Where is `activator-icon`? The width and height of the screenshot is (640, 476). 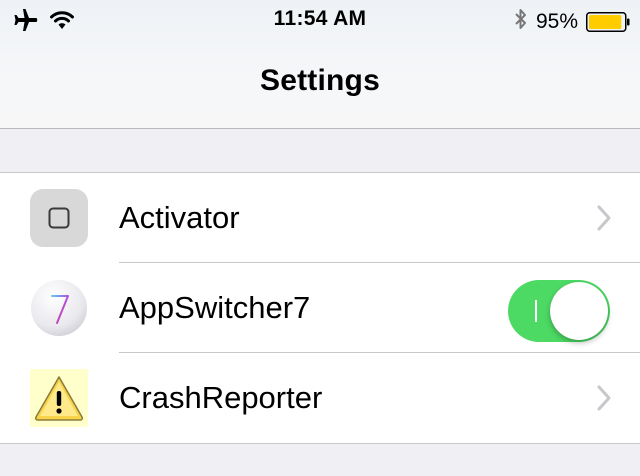 activator-icon is located at coordinates (59, 218).